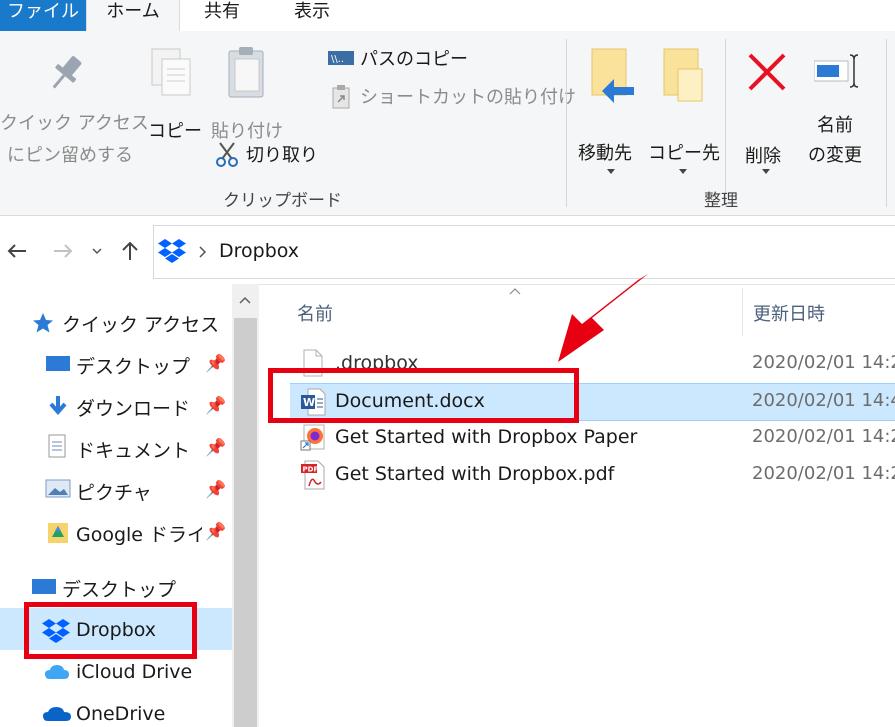  What do you see at coordinates (766, 171) in the screenshot?
I see `delete-dropdown-icon` at bounding box center [766, 171].